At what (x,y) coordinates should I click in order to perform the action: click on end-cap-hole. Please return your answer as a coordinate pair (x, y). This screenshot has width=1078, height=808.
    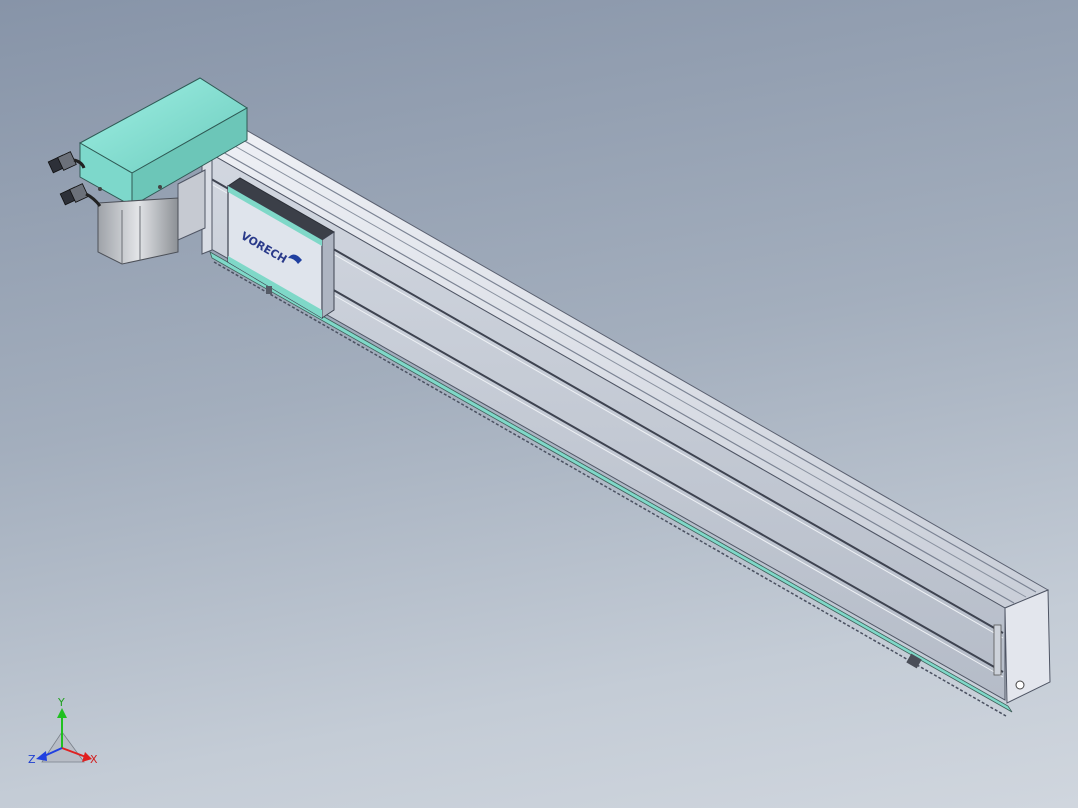
    Looking at the image, I should click on (1020, 685).